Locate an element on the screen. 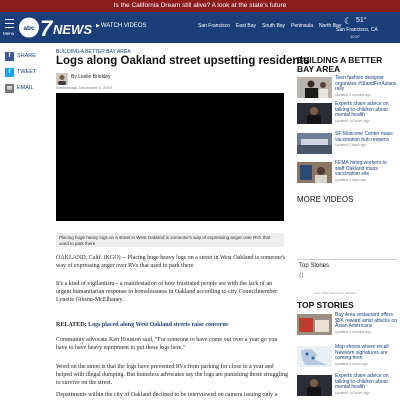 The width and height of the screenshot is (400, 400). sidebar-item-time: Updated 5 days ago is located at coordinates (351, 179).